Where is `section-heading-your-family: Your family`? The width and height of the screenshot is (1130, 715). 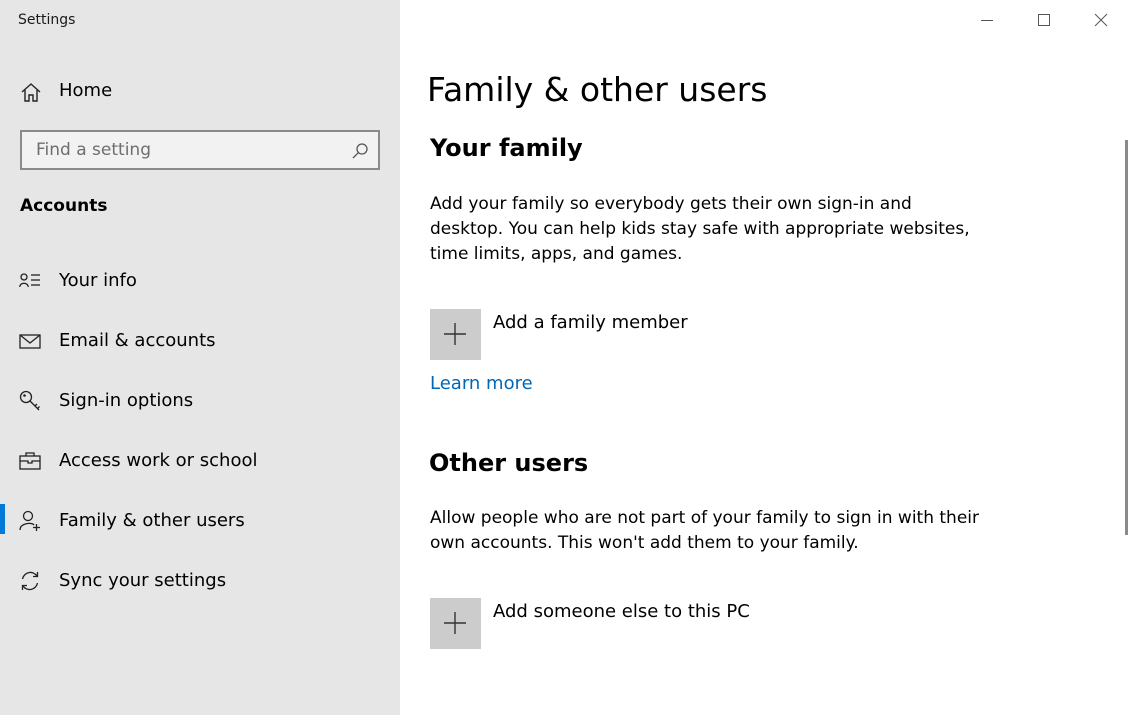 section-heading-your-family: Your family is located at coordinates (506, 148).